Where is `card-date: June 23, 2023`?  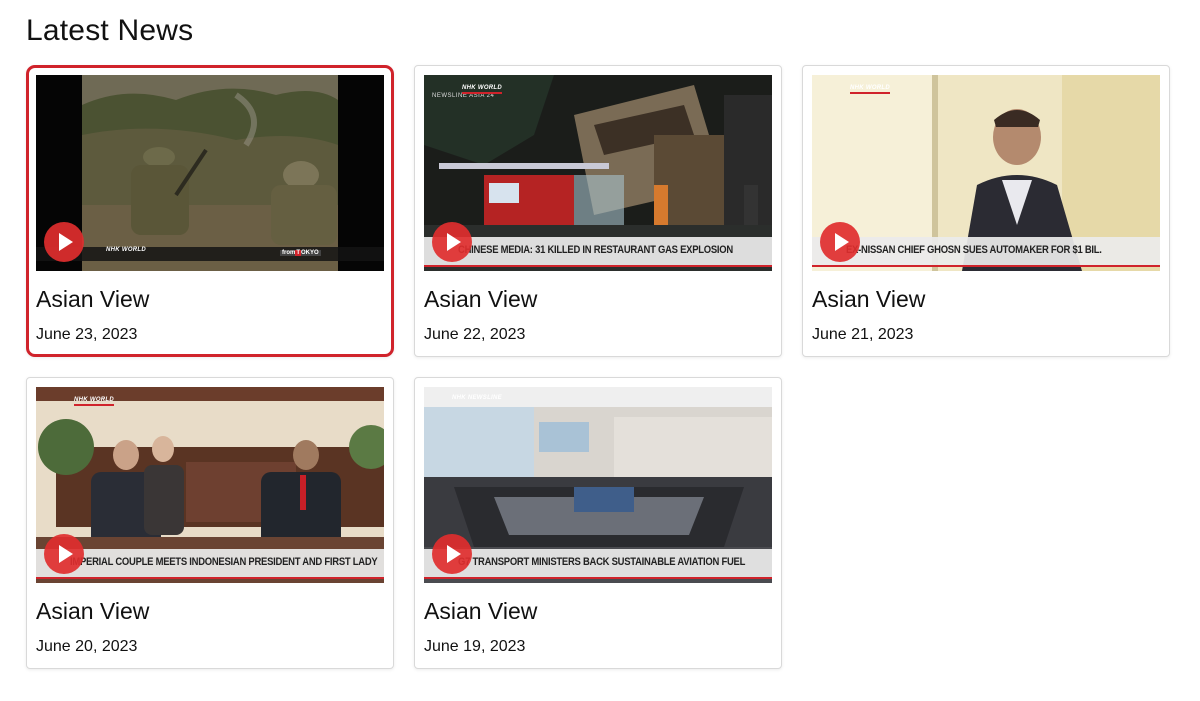
card-date: June 23, 2023 is located at coordinates (87, 334).